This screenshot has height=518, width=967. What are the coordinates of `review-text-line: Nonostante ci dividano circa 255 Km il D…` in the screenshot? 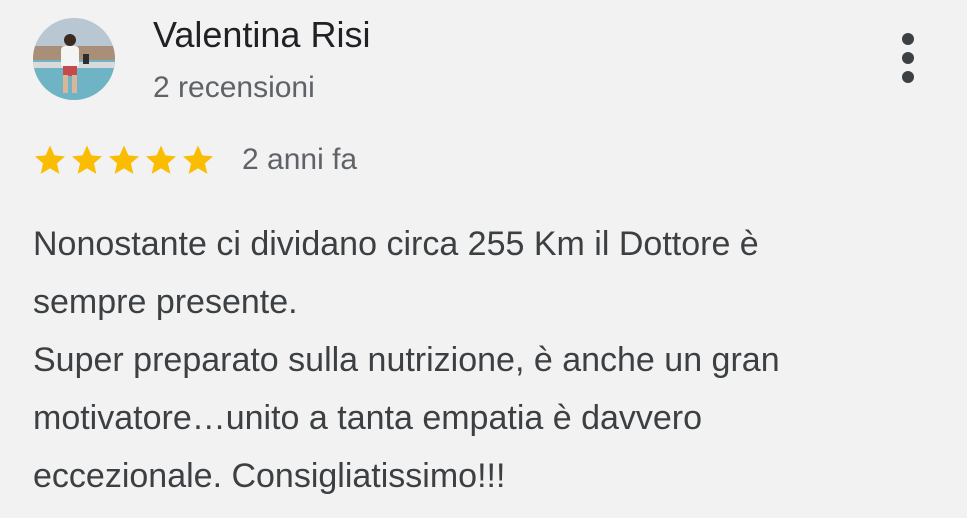 It's located at (396, 244).